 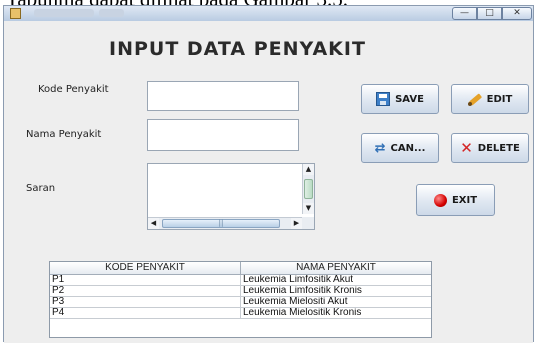 What do you see at coordinates (383, 99) in the screenshot?
I see `save-disk-icon` at bounding box center [383, 99].